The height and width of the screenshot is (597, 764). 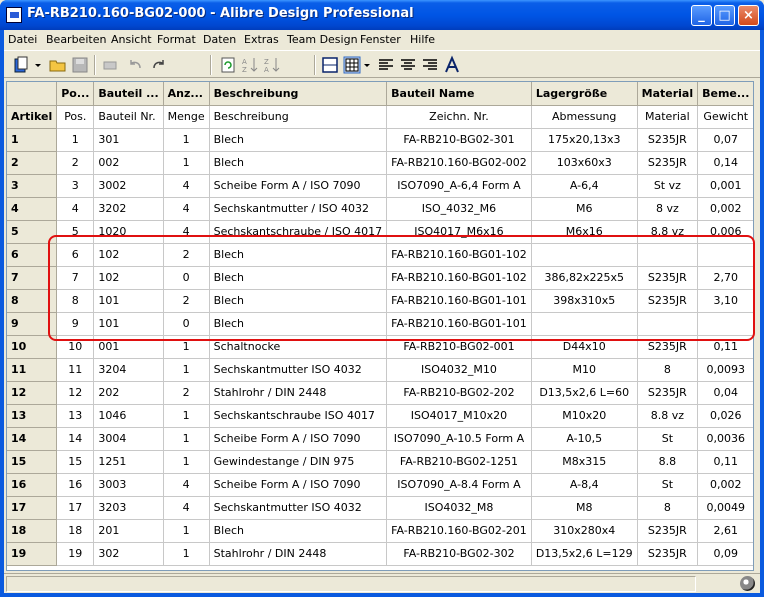 What do you see at coordinates (422, 39) in the screenshot?
I see `menu-hilfe: Hilfe` at bounding box center [422, 39].